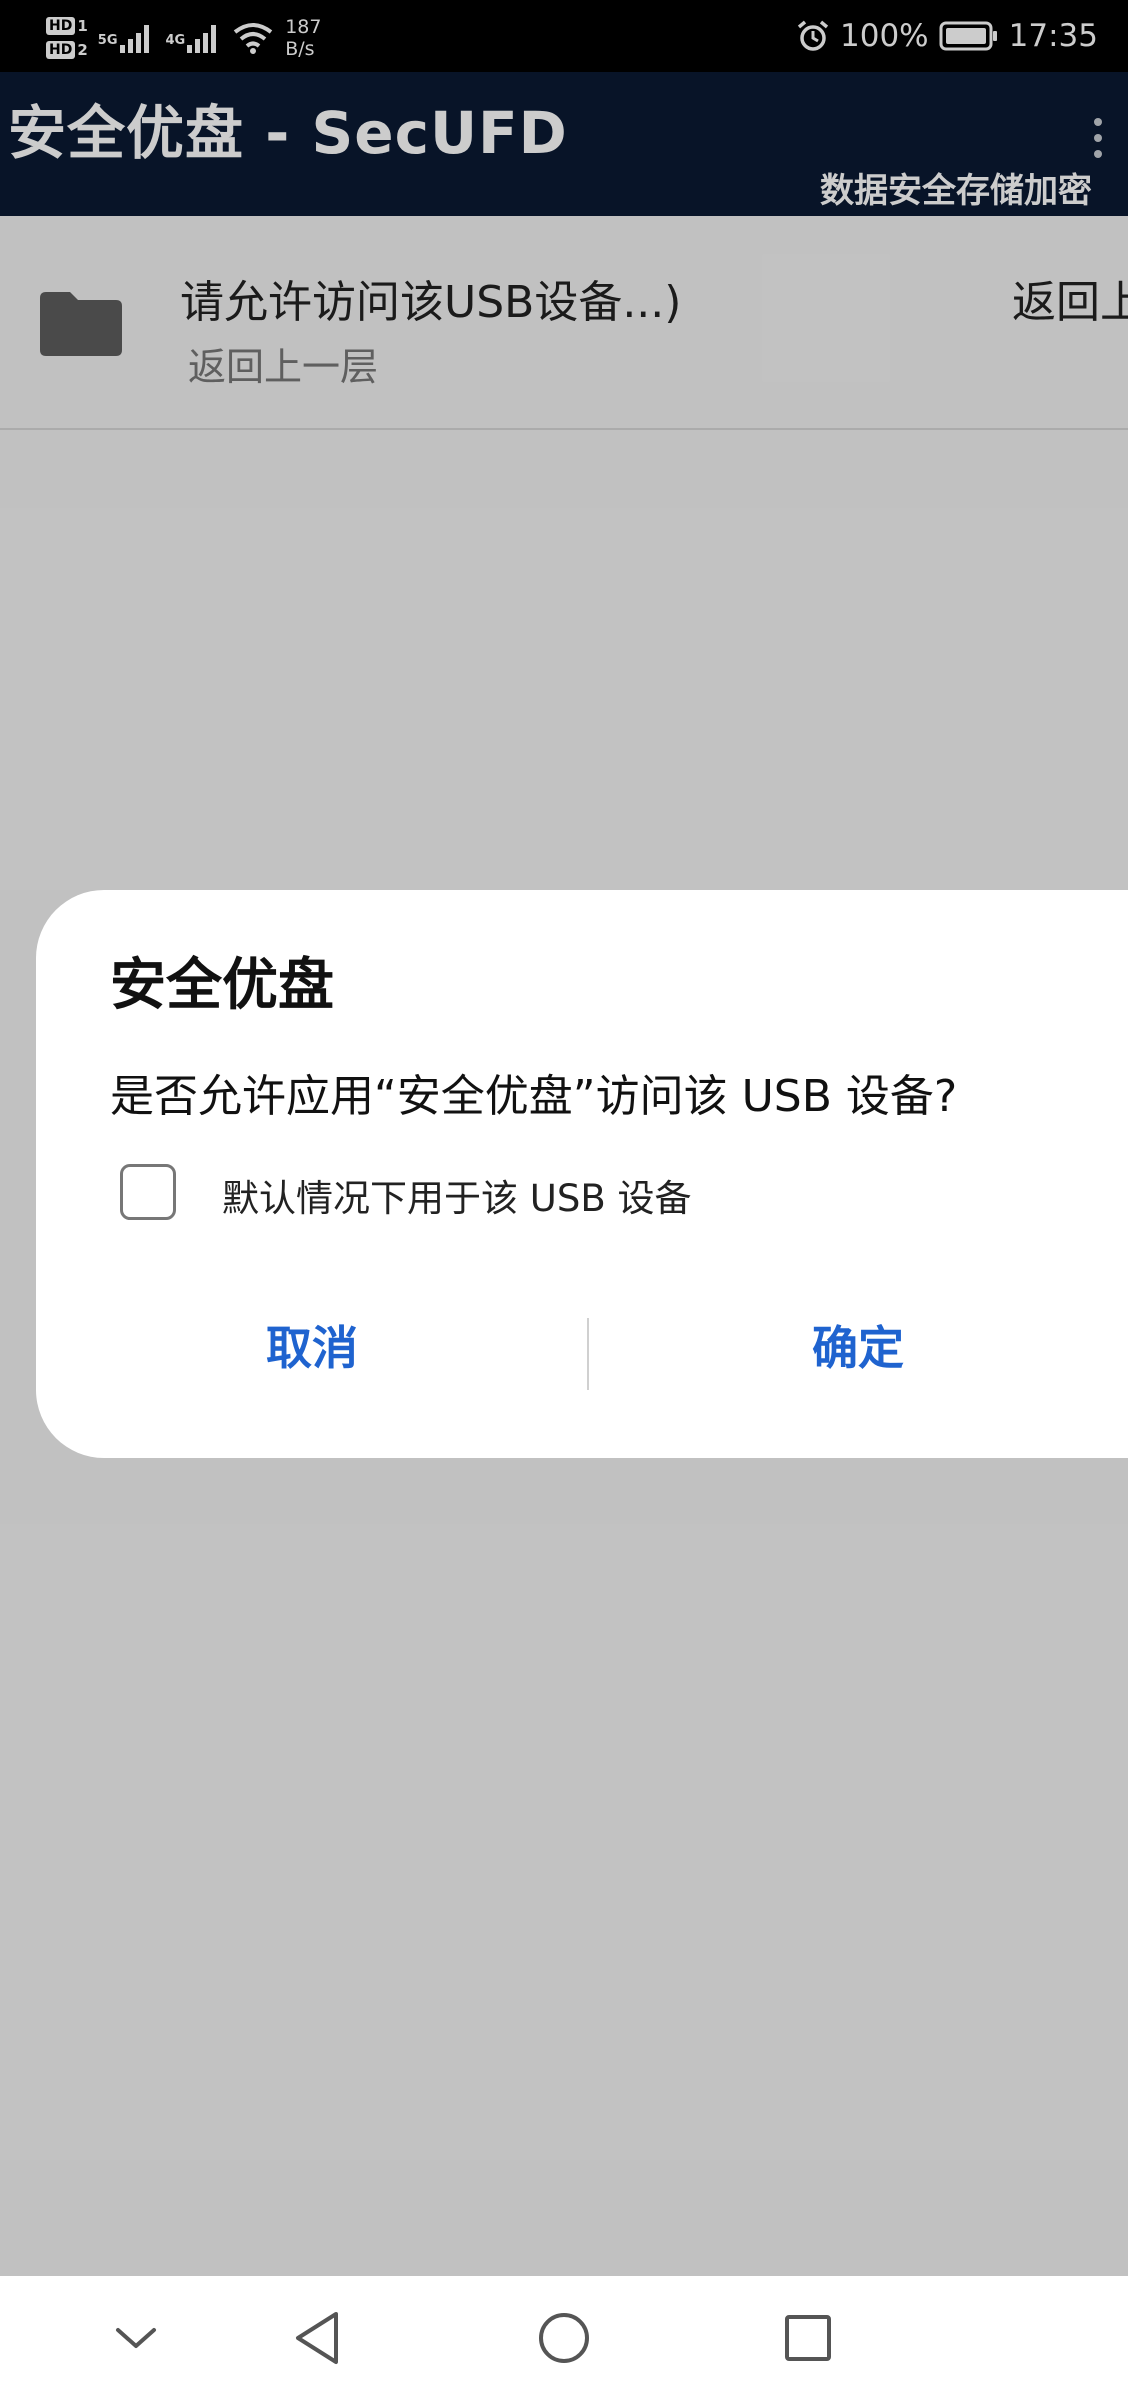  Describe the element at coordinates (858, 1345) in the screenshot. I see `confirm-button: 确定` at that location.